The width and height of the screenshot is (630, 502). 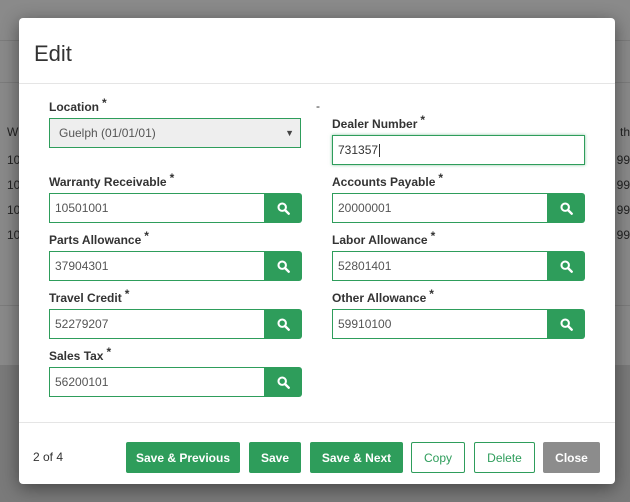 What do you see at coordinates (108, 182) in the screenshot?
I see `warranty-receivable-label: Warranty Receivable` at bounding box center [108, 182].